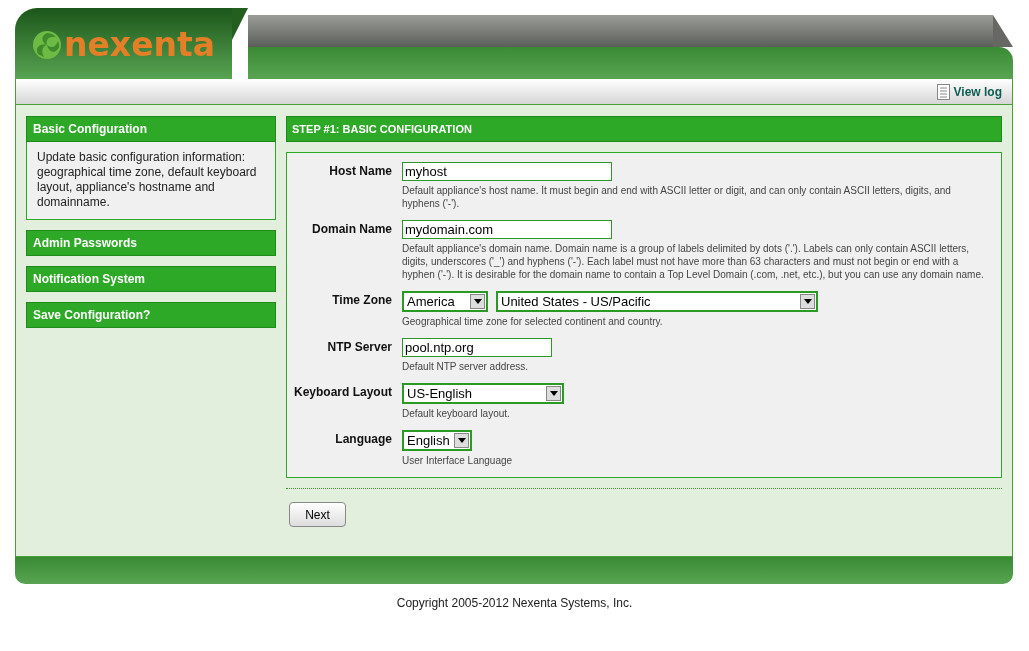 This screenshot has height=651, width=1029. I want to click on text-field: myhost, so click(507, 171).